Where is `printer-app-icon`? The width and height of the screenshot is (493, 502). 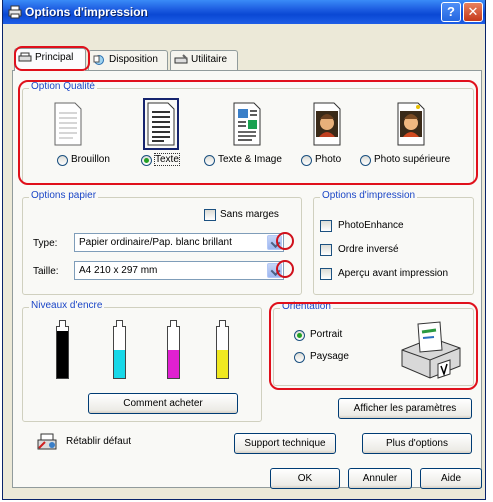
printer-app-icon is located at coordinates (15, 12).